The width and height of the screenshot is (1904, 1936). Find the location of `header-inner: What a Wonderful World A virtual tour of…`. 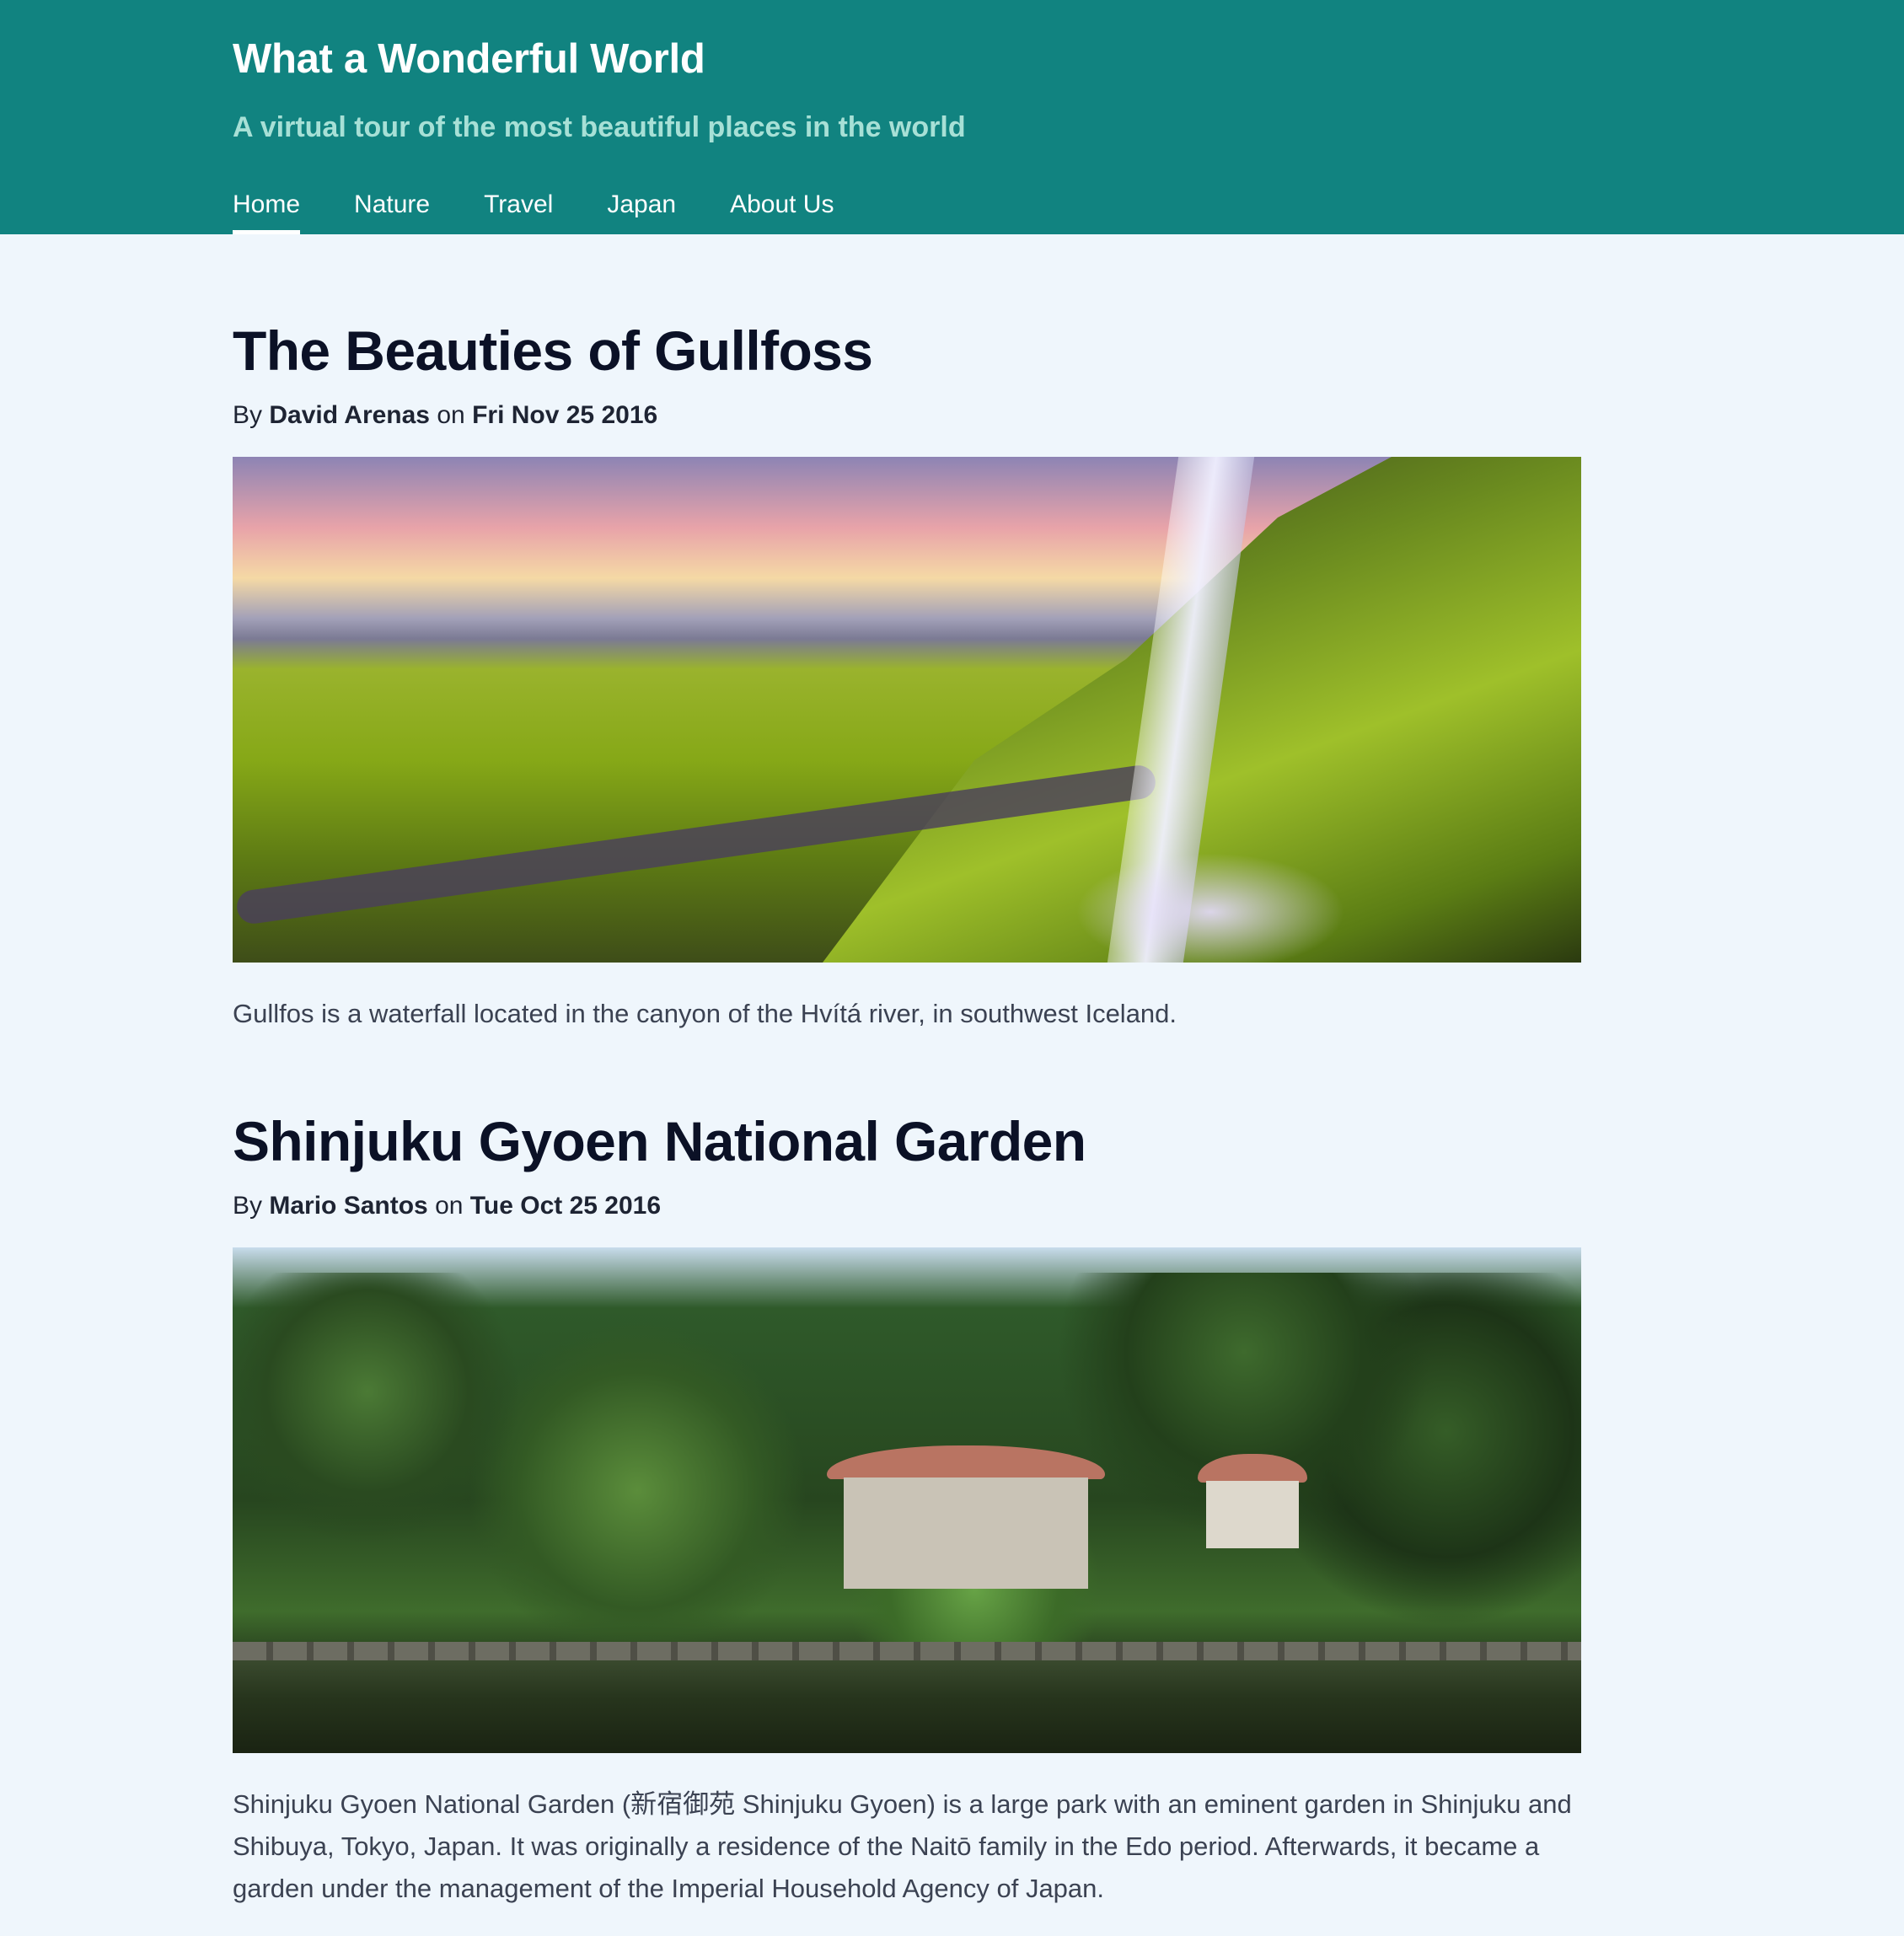

header-inner: What a Wonderful World A virtual tour of… is located at coordinates (1068, 117).